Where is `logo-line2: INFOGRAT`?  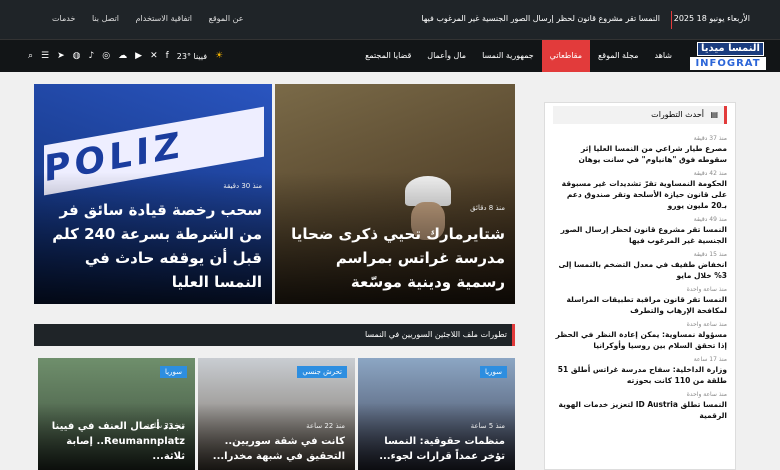 logo-line2: INFOGRAT is located at coordinates (728, 63).